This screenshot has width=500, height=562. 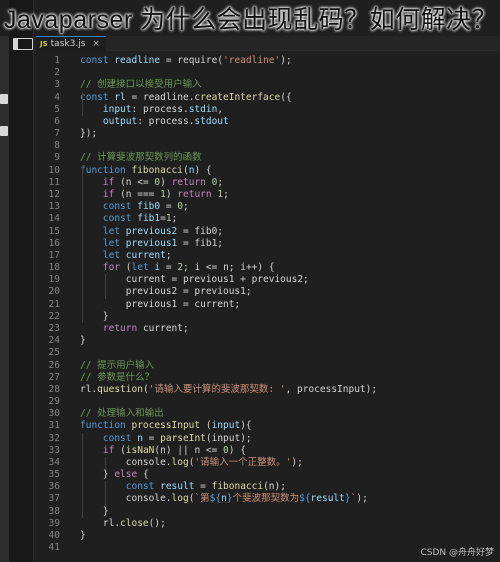 What do you see at coordinates (267, 244) in the screenshot?
I see `code-line: 16 let previous1 = fib1;` at bounding box center [267, 244].